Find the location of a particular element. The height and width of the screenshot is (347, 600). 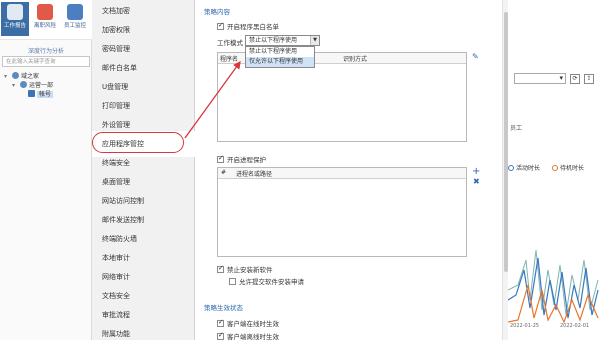

x-axis-label: 2022-01-25 is located at coordinates (524, 326).